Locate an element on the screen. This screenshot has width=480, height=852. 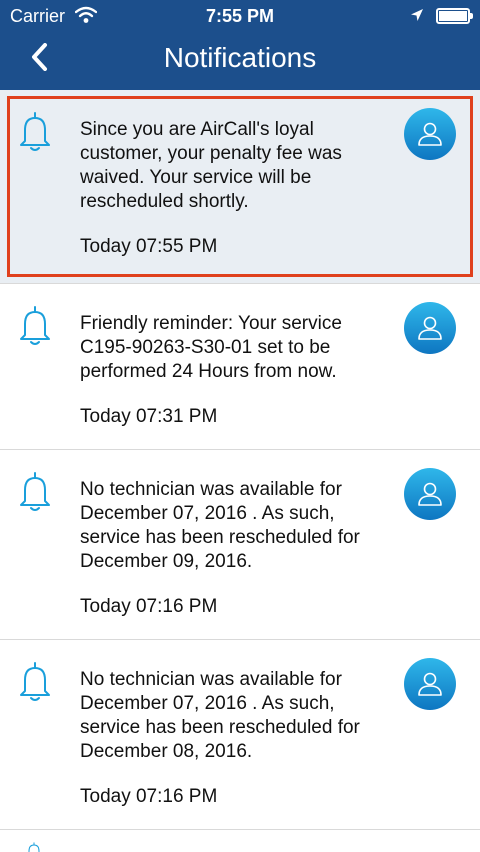
clock: 7:55 PM is located at coordinates (240, 16).